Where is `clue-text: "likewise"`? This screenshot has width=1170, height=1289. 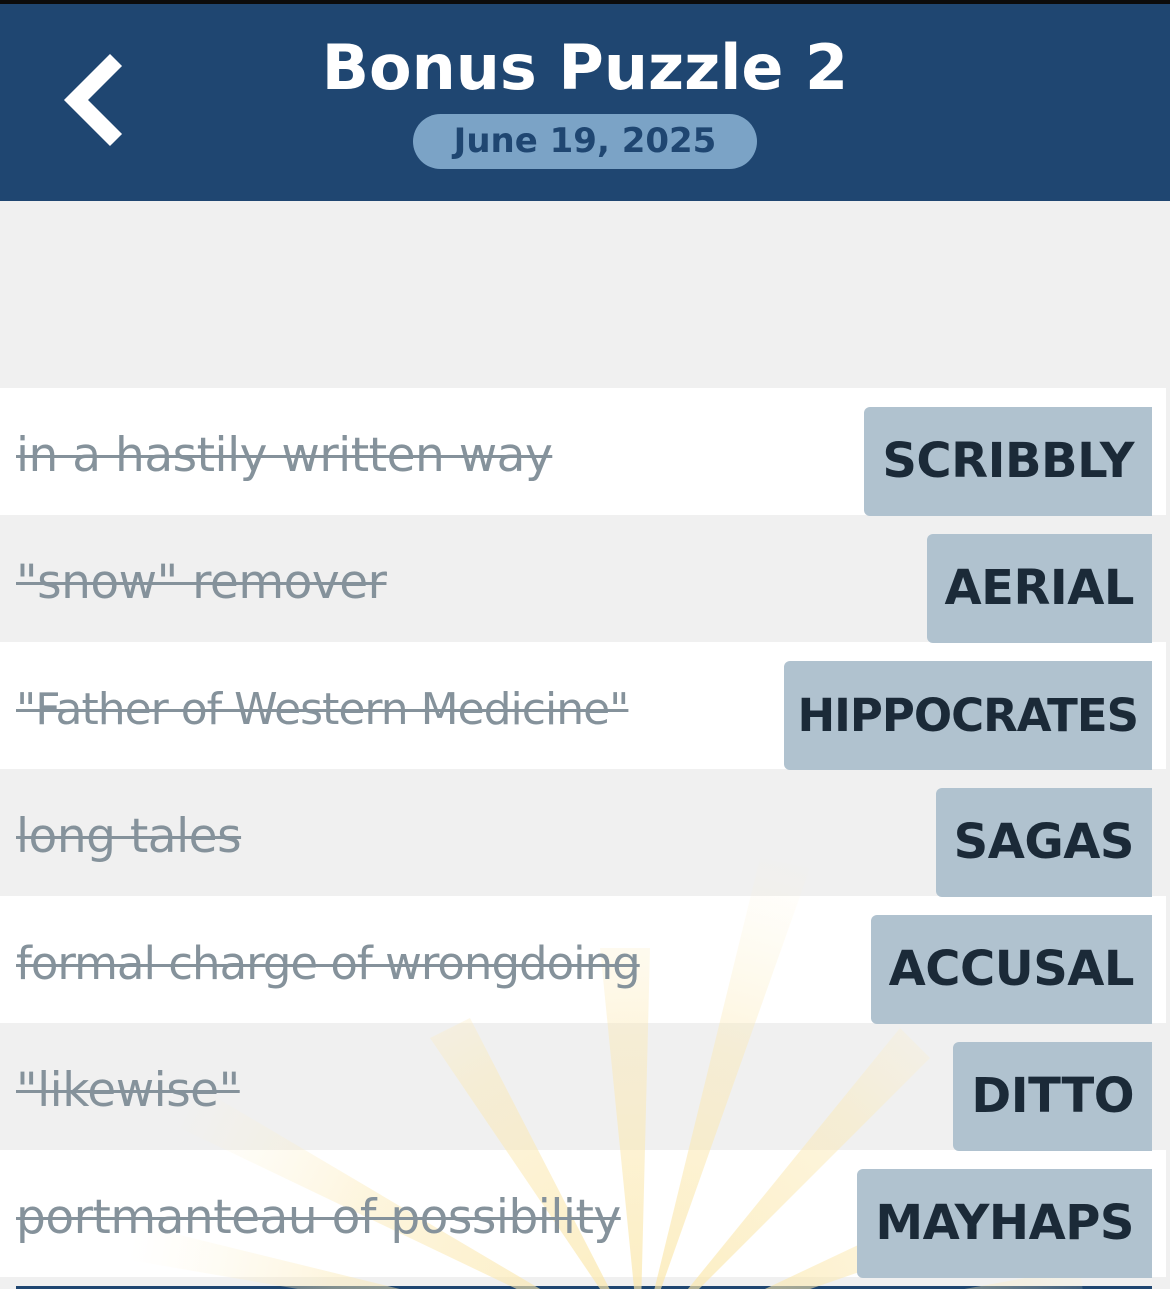
clue-text: "likewise" is located at coordinates (128, 1090).